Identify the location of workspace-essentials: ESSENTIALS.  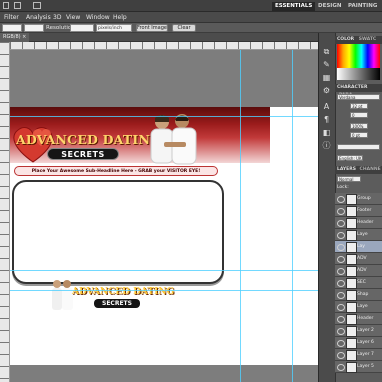
(294, 6).